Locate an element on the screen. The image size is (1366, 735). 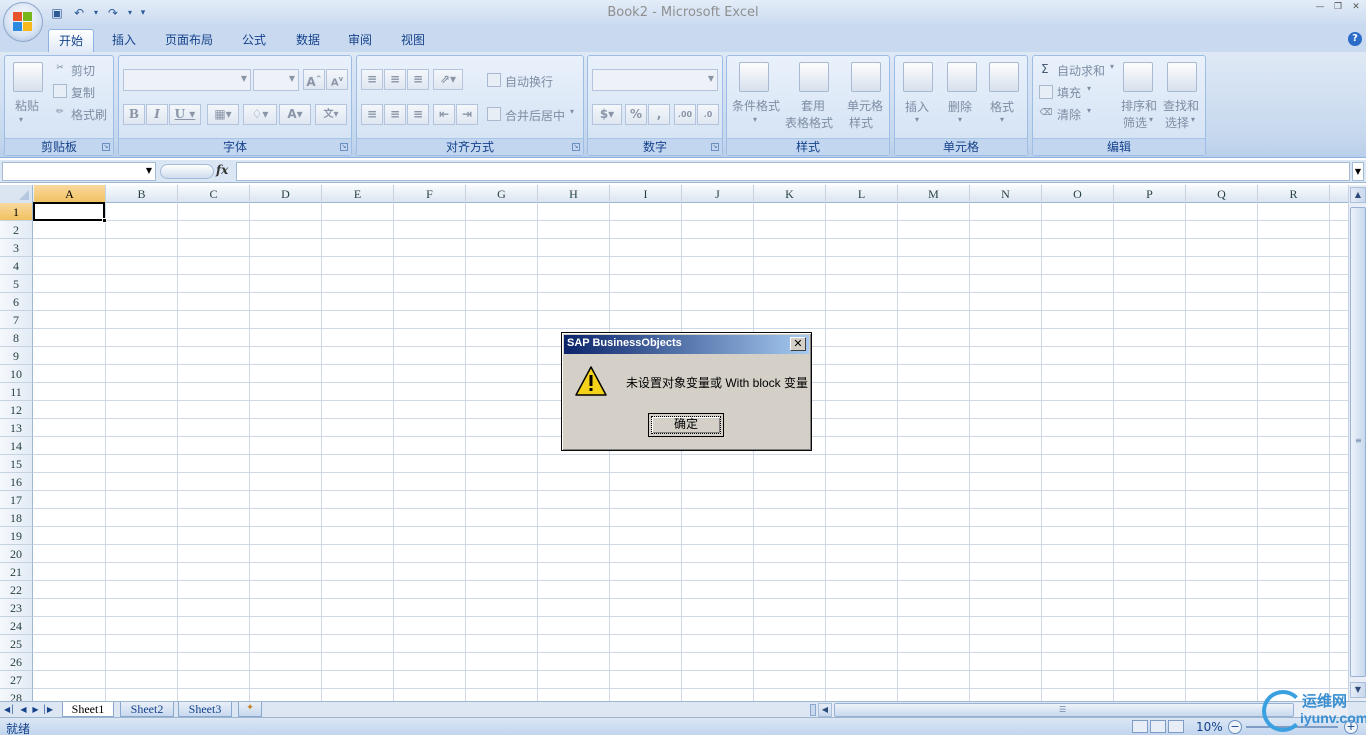
tab-view: 视图 is located at coordinates (413, 40).